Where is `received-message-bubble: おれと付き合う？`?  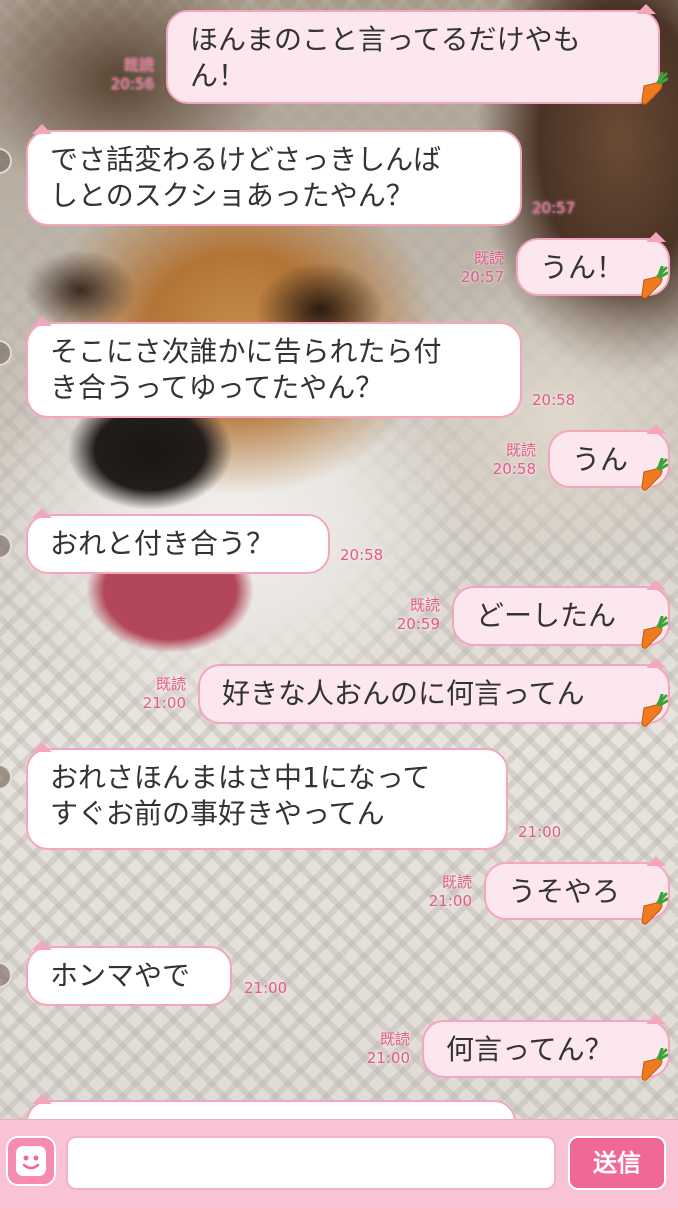
received-message-bubble: おれと付き合う？ is located at coordinates (178, 541).